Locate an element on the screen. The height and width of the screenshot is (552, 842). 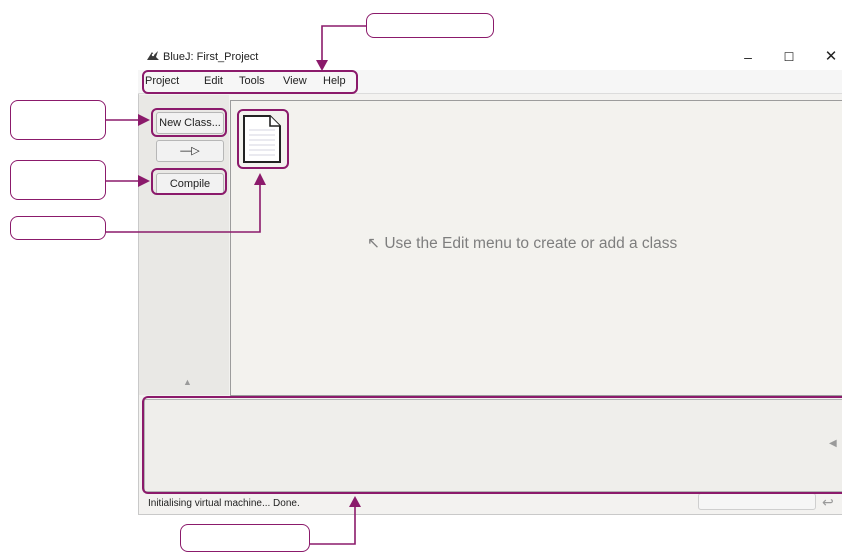
status-field is located at coordinates (757, 501).